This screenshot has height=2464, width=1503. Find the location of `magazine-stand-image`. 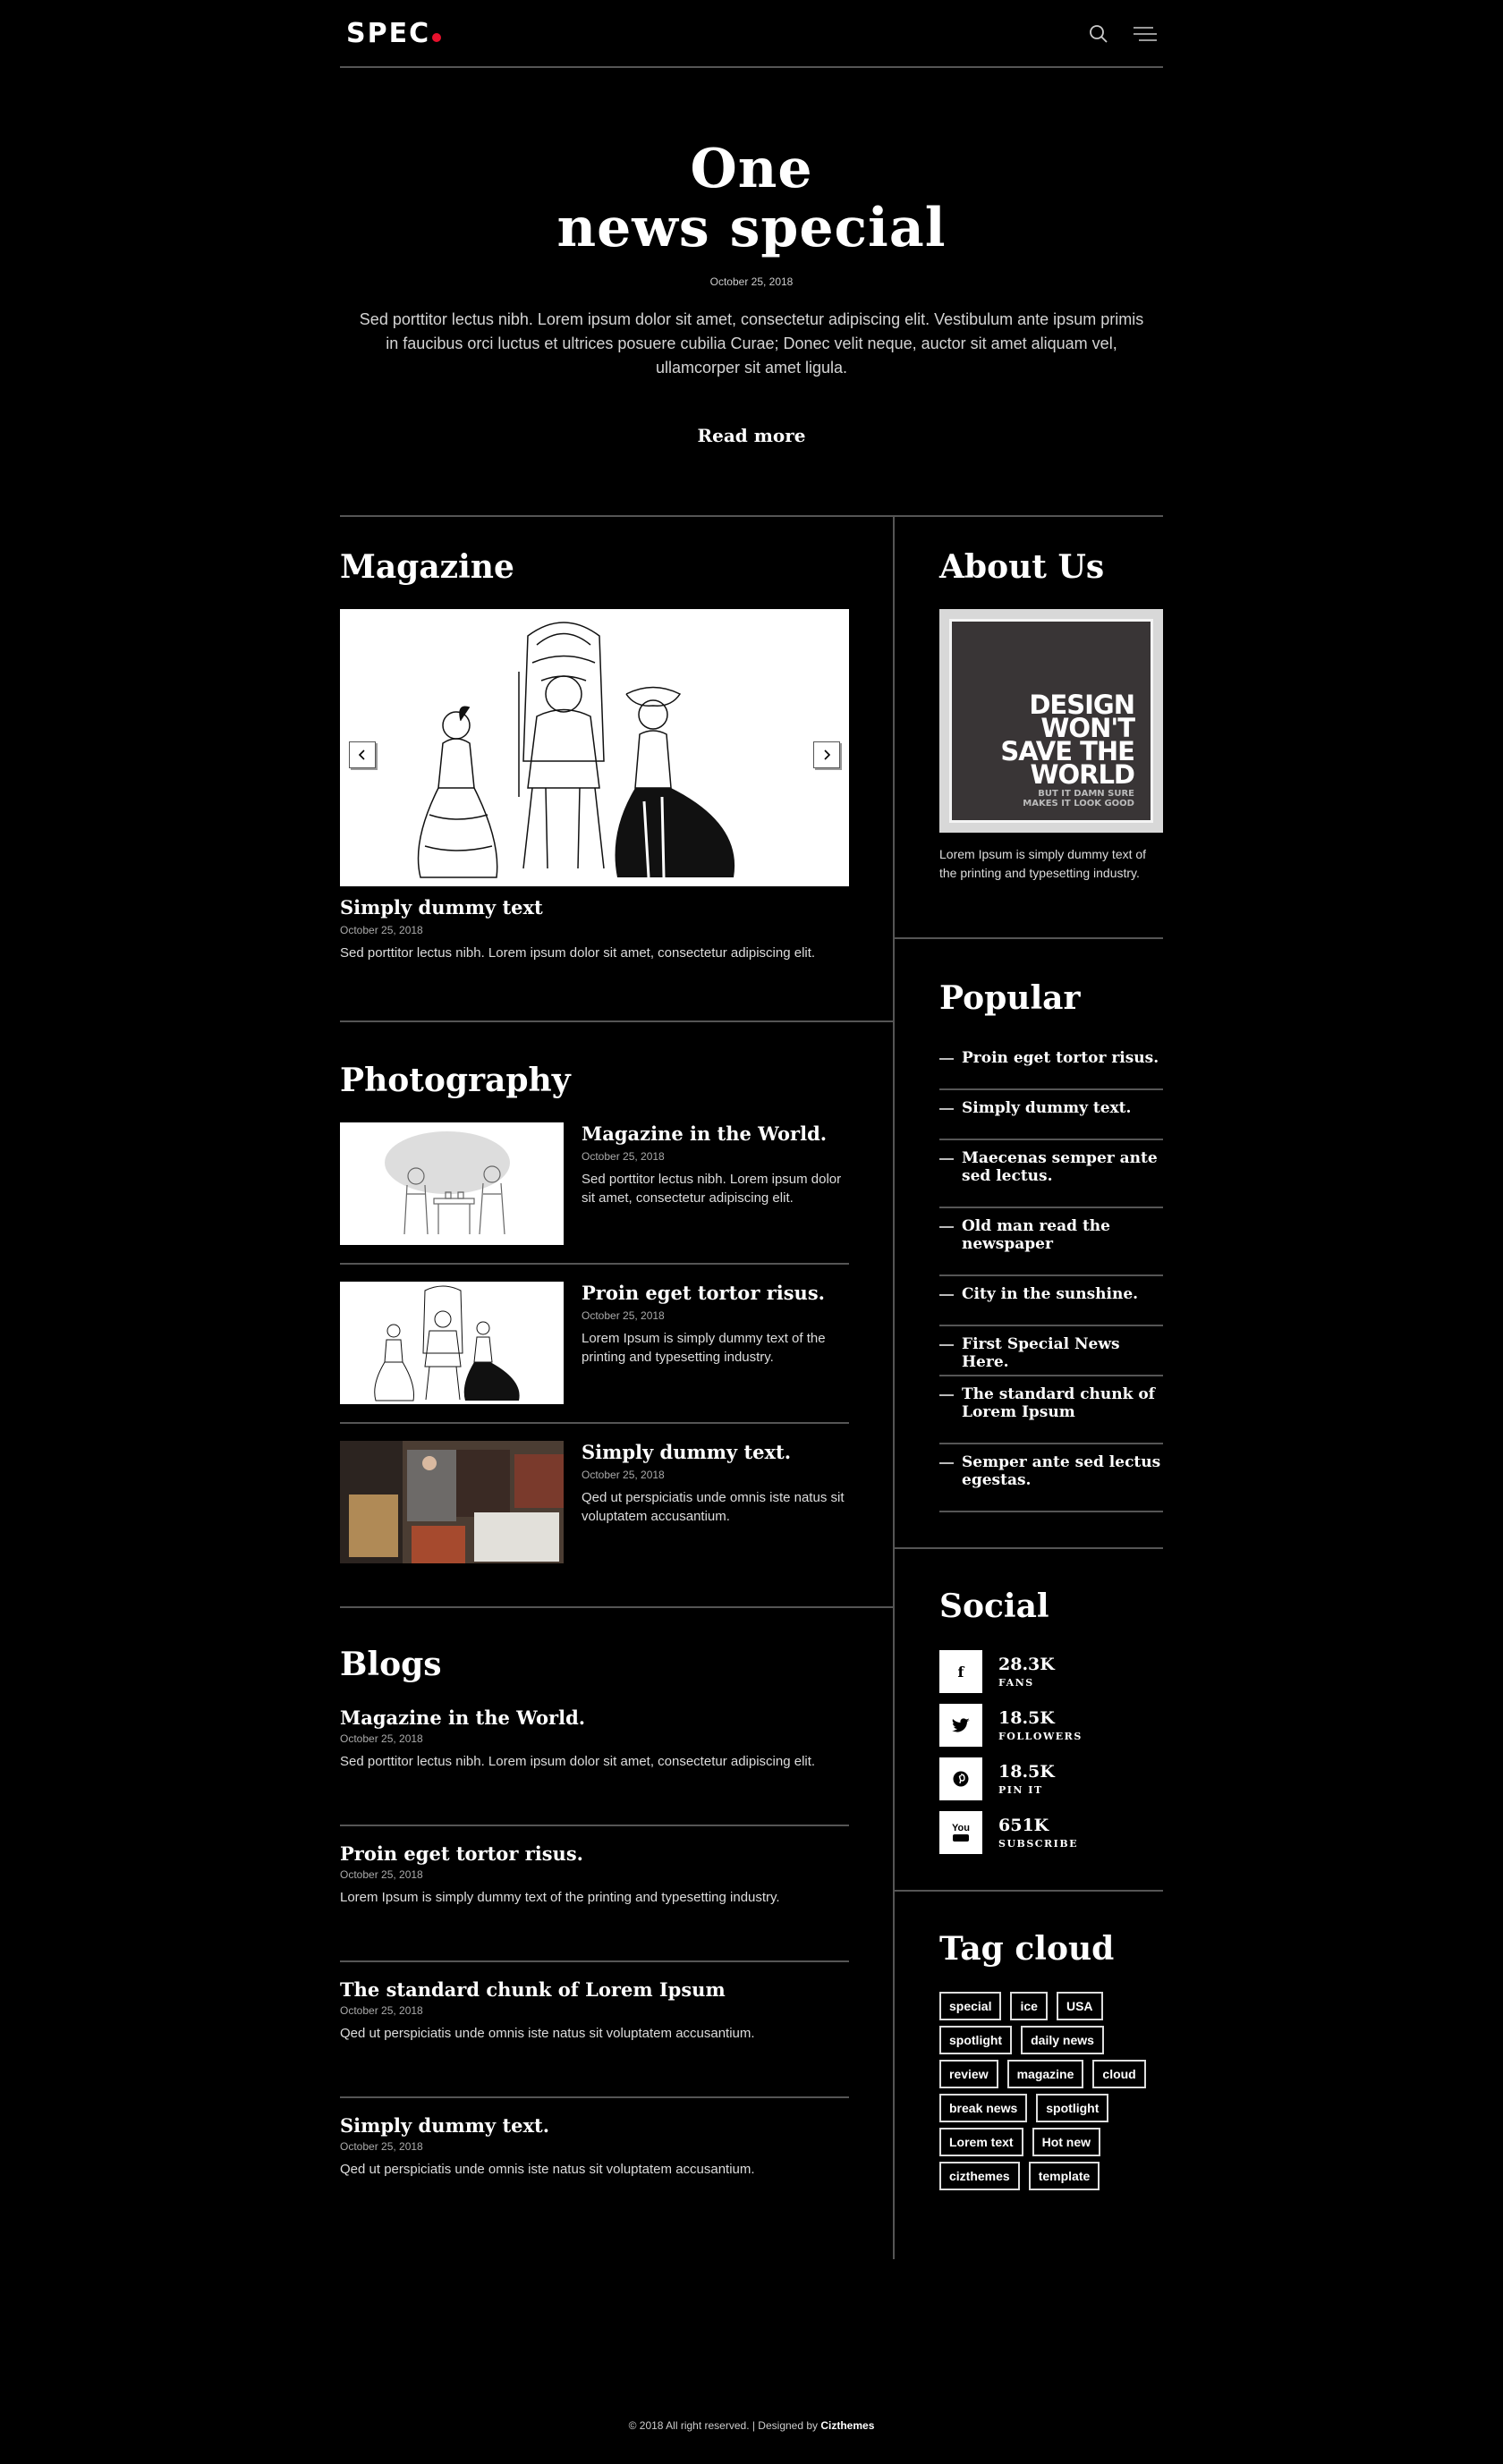

magazine-stand-image is located at coordinates (452, 1502).